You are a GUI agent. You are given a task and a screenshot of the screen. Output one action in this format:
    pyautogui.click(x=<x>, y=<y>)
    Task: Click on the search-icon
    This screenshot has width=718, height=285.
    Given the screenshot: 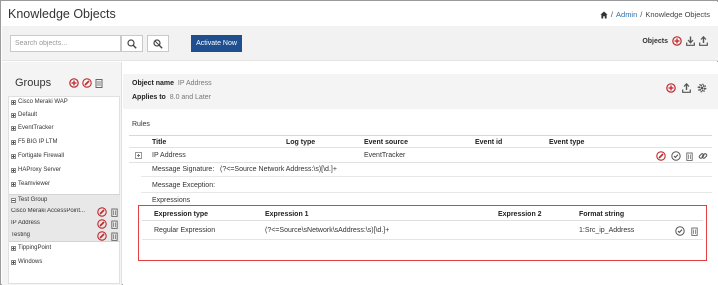 What is the action you would take?
    pyautogui.click(x=132, y=43)
    